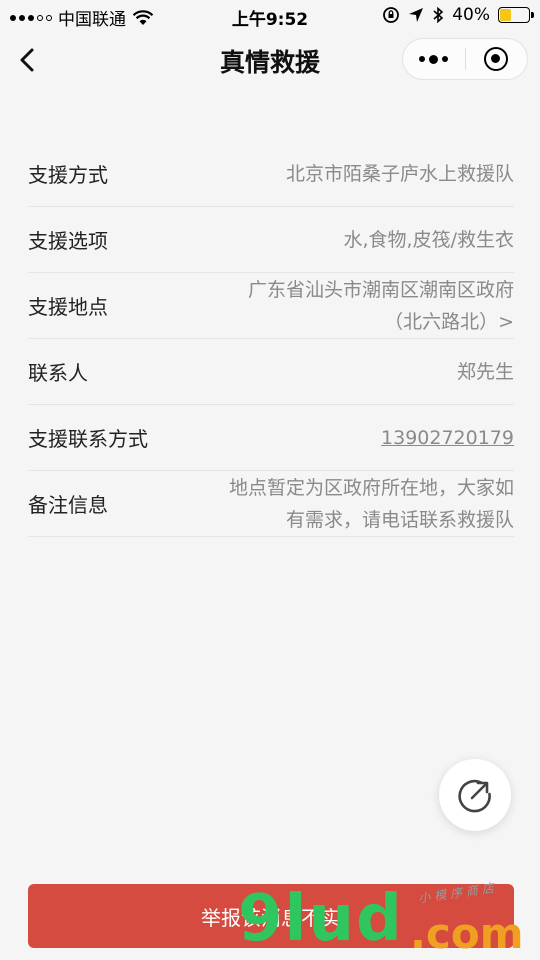  What do you see at coordinates (449, 321) in the screenshot?
I see `location-line-2: （北六路北）>` at bounding box center [449, 321].